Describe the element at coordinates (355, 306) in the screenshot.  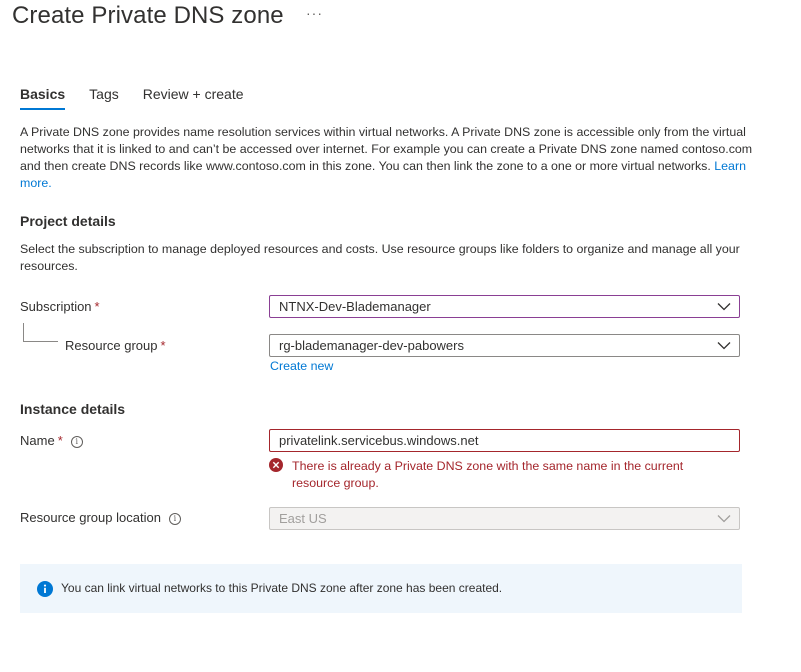
I see `subscription-value: NTNX-Dev-Blademanager` at that location.